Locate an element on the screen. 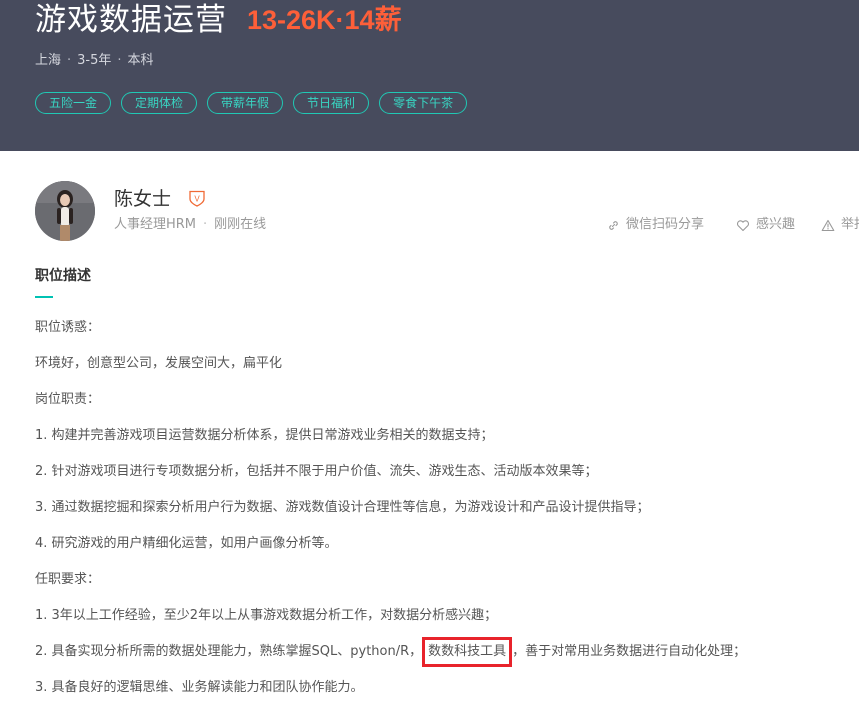 Image resolution: width=859 pixels, height=715 pixels. description-line: 岗位职责： is located at coordinates (68, 399).